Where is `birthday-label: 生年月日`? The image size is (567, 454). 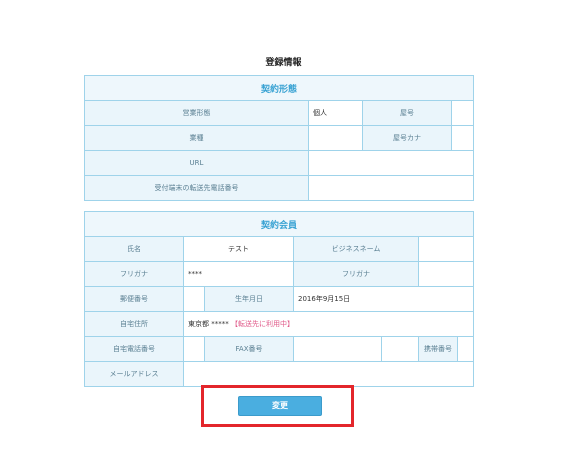
birthday-label: 生年月日 is located at coordinates (249, 299).